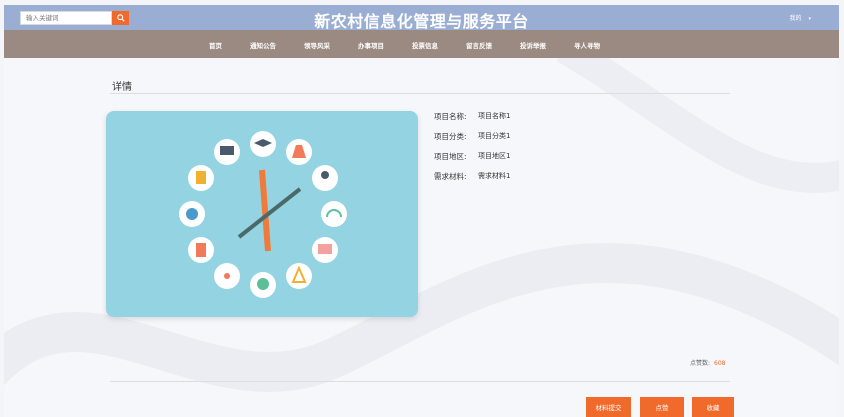 This screenshot has width=844, height=417. What do you see at coordinates (472, 141) in the screenshot?
I see `info-row-category: 项目分类: 项目分类1` at bounding box center [472, 141].